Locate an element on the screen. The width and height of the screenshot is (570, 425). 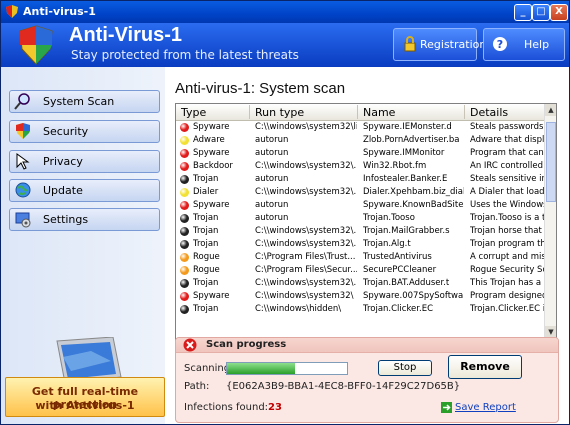
page-title: Anti-virus-1: System scan is located at coordinates (260, 88).